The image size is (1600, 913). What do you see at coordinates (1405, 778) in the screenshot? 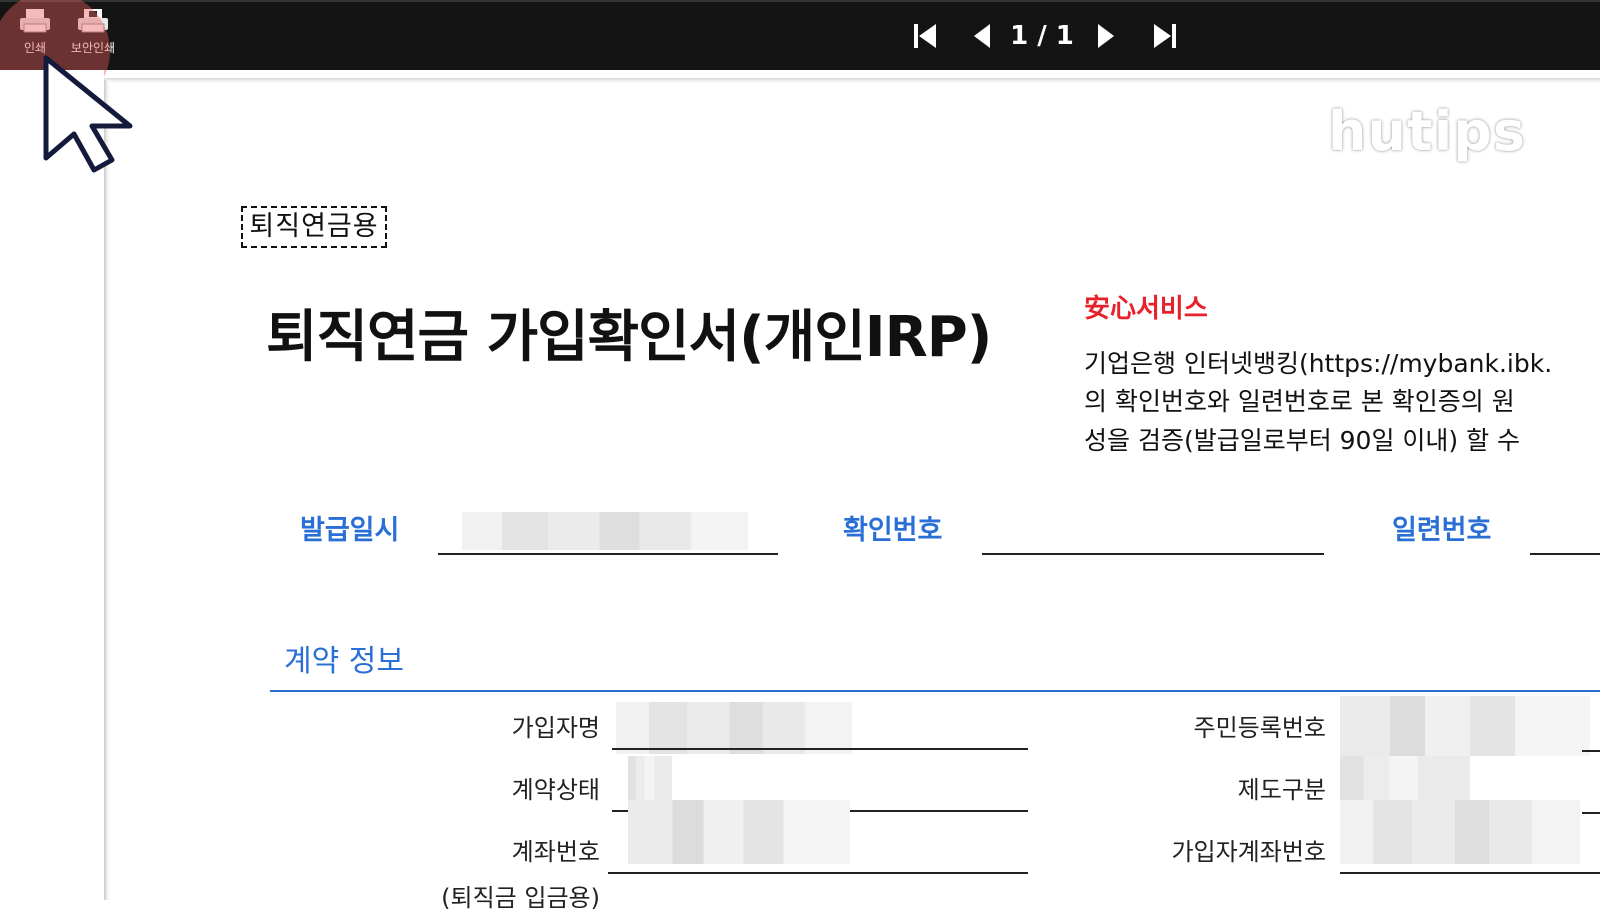
I see `plan-type-redacted` at bounding box center [1405, 778].